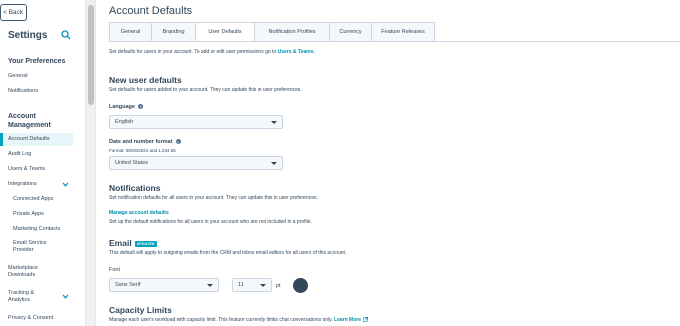  I want to click on sidebar-title: Settings, so click(28, 35).